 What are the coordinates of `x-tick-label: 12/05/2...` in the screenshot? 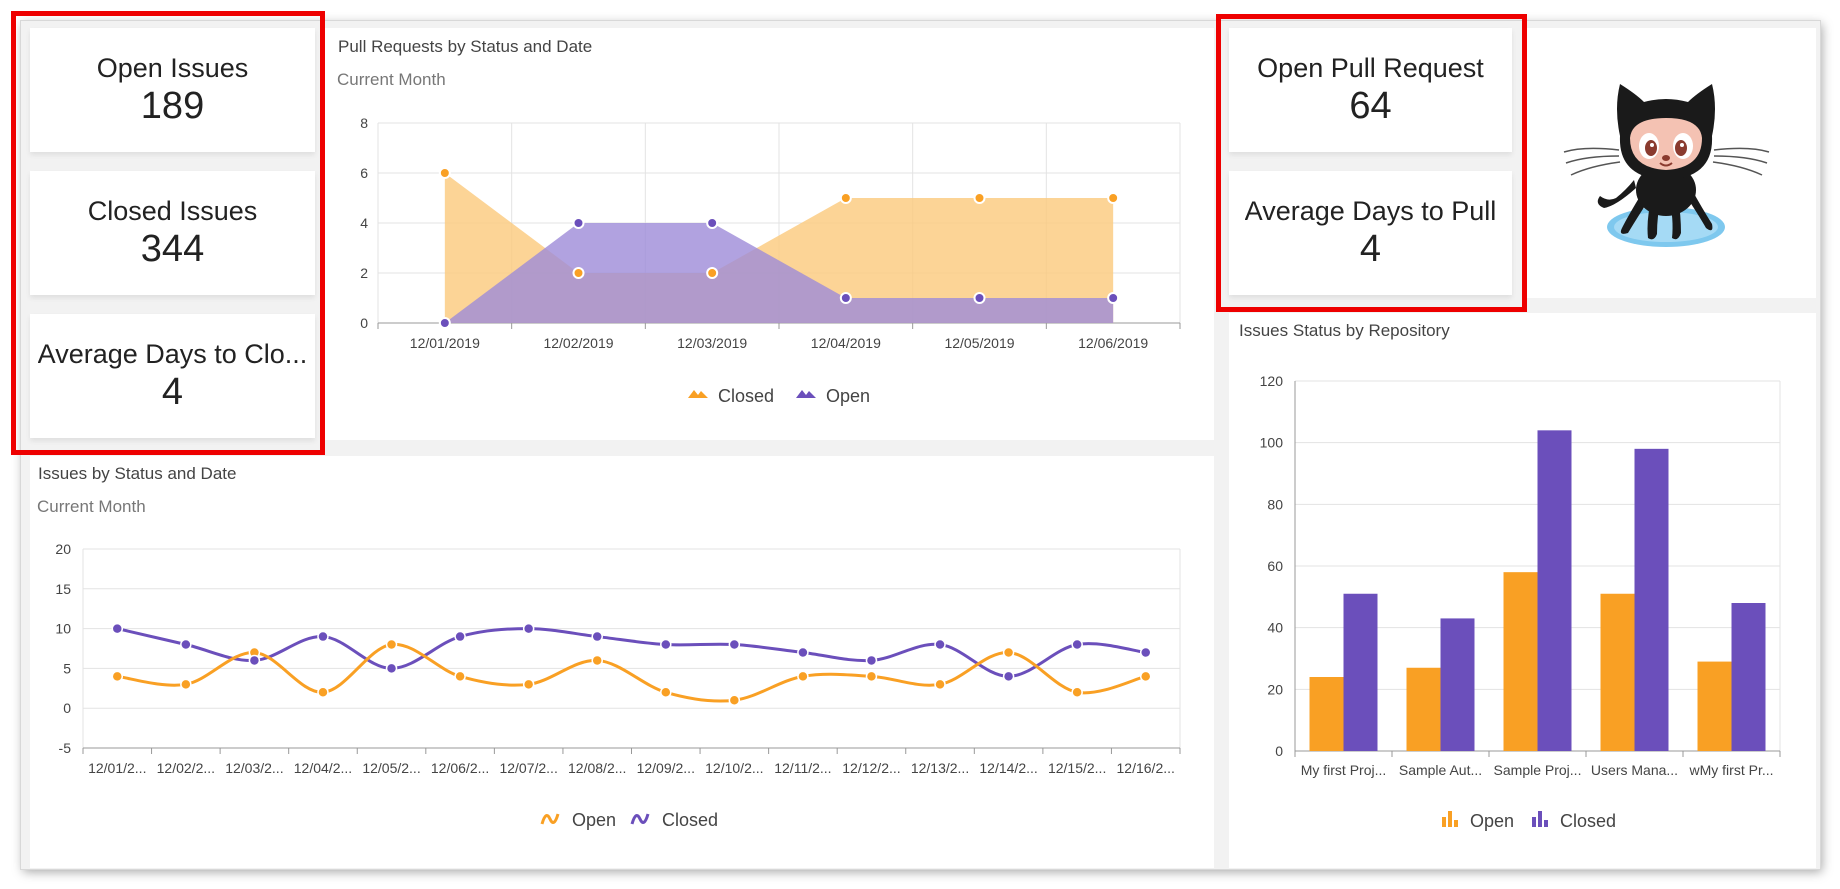 It's located at (391, 768).